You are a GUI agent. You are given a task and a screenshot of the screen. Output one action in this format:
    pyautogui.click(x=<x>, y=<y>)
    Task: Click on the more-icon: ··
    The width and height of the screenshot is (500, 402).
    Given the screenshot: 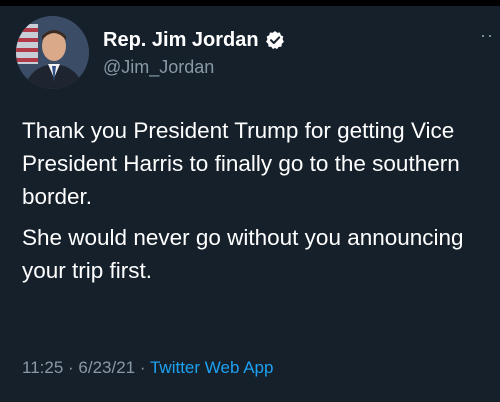 What is the action you would take?
    pyautogui.click(x=487, y=35)
    